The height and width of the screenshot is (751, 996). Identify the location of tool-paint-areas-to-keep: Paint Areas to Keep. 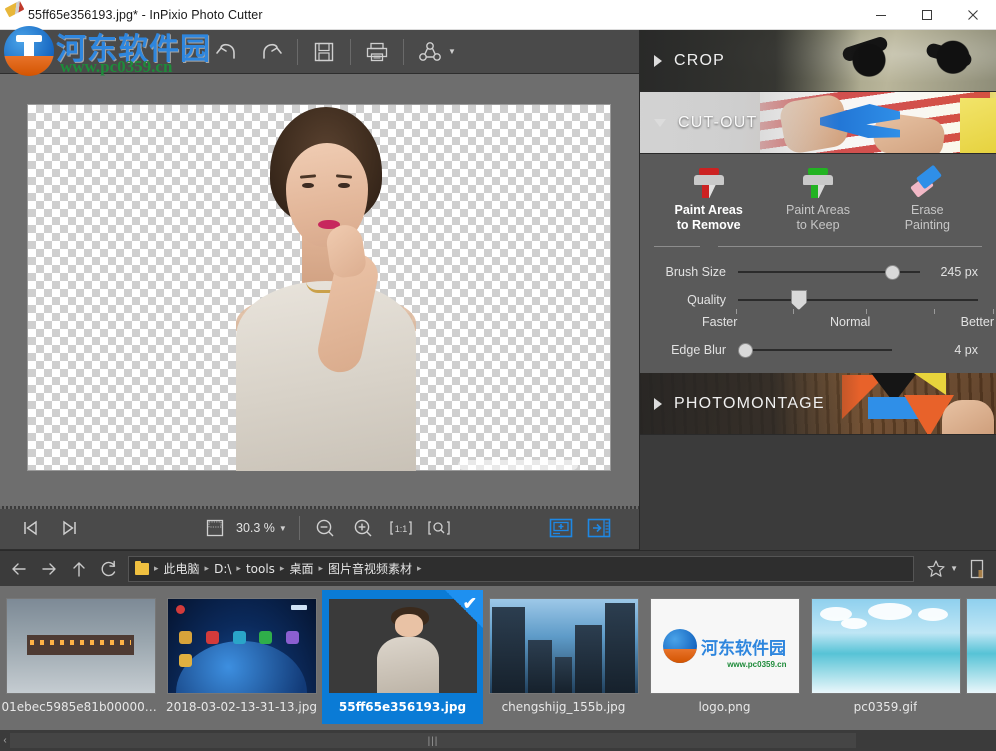
(818, 200).